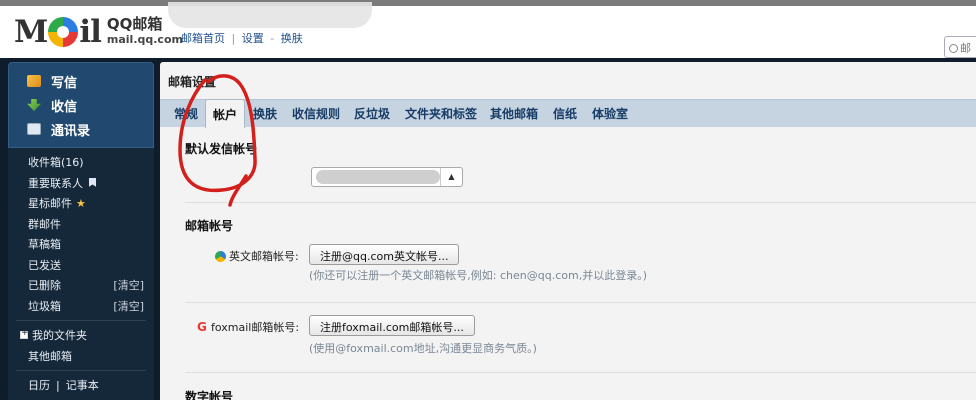 This screenshot has height=400, width=976. I want to click on sidebar-receive: 收信, so click(81, 105).